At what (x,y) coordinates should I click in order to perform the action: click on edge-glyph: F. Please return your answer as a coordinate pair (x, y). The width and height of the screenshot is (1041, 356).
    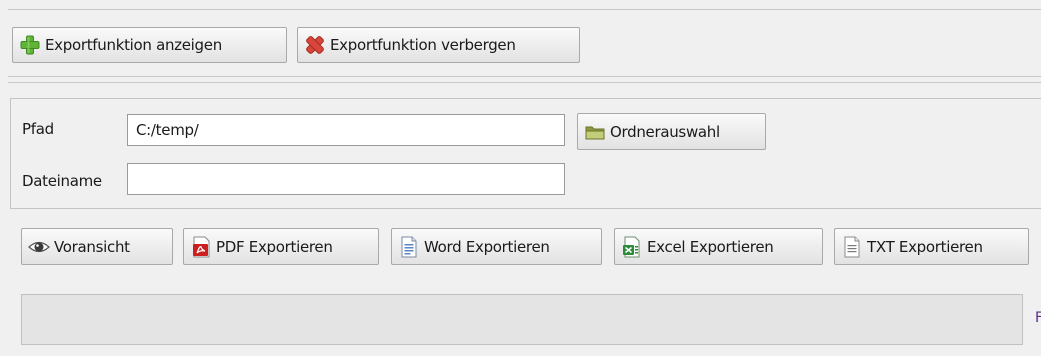
    Looking at the image, I should click on (1038, 318).